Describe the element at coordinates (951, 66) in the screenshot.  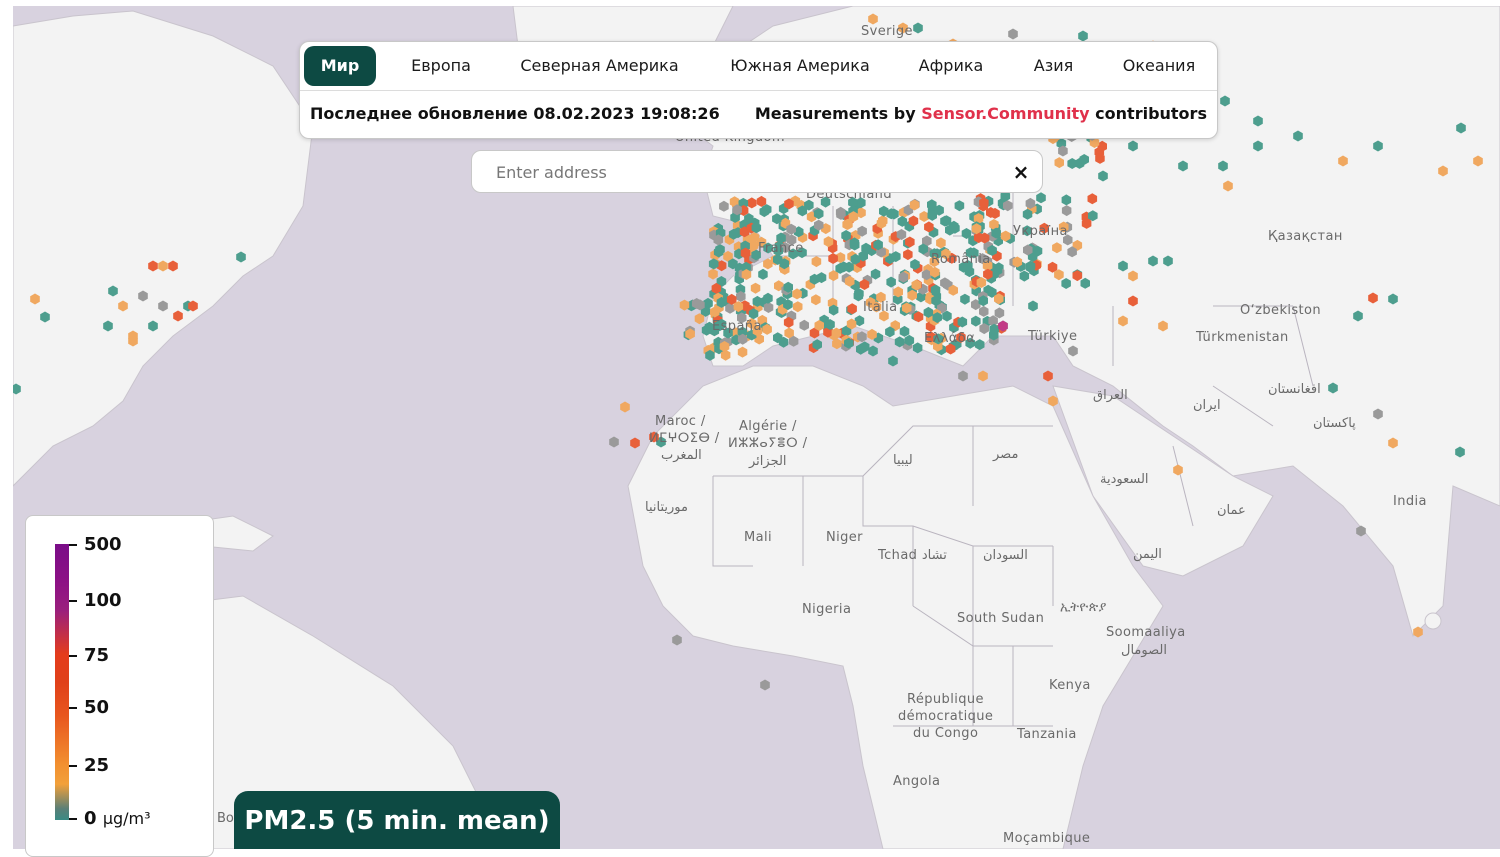
I see `tab-africa: Африка` at that location.